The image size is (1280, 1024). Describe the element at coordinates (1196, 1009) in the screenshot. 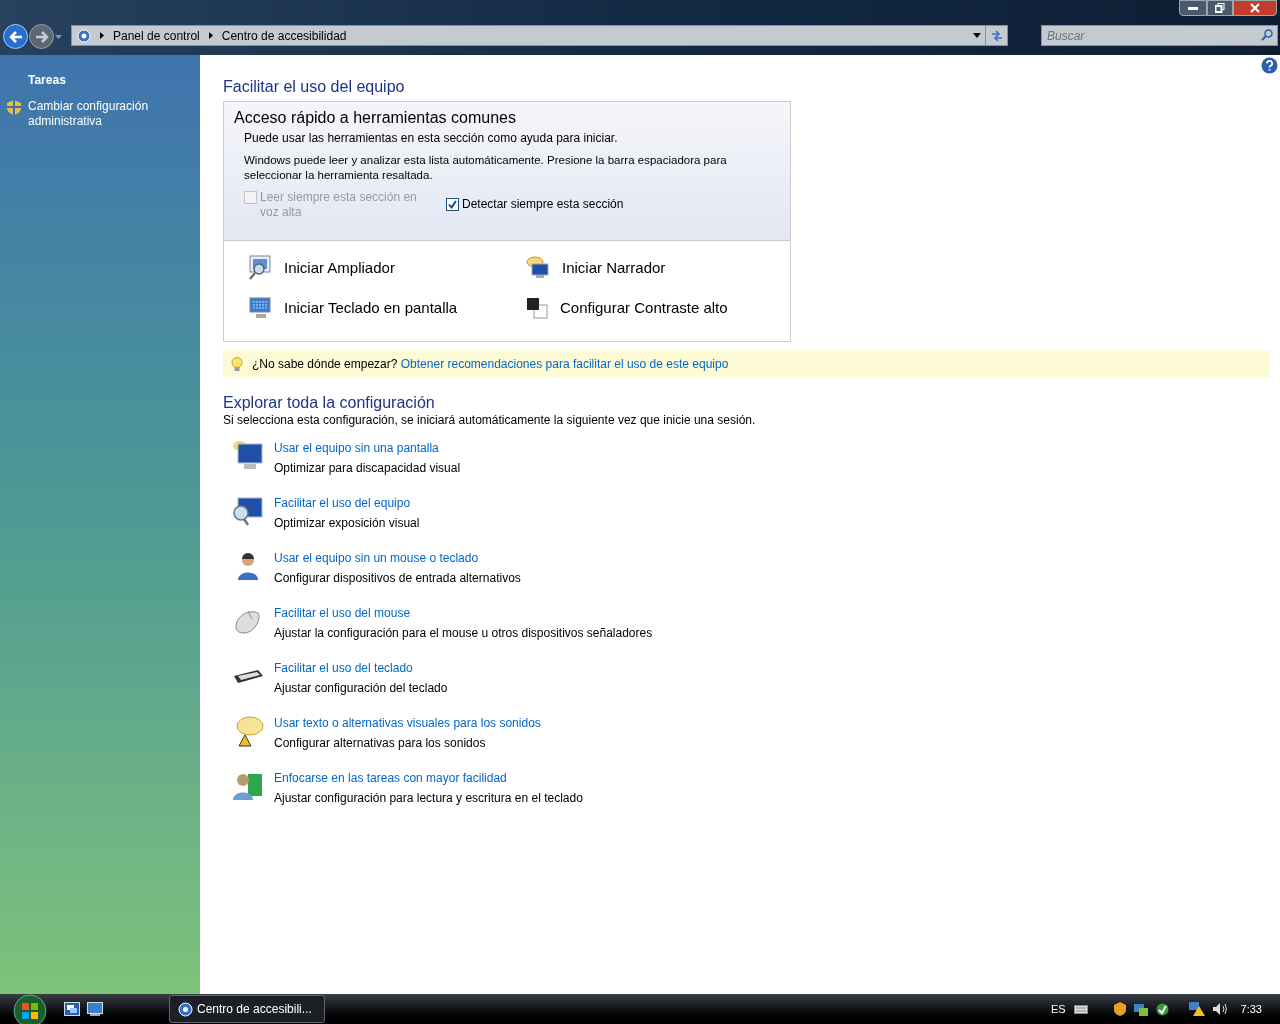

I see `network-warning-icon` at that location.